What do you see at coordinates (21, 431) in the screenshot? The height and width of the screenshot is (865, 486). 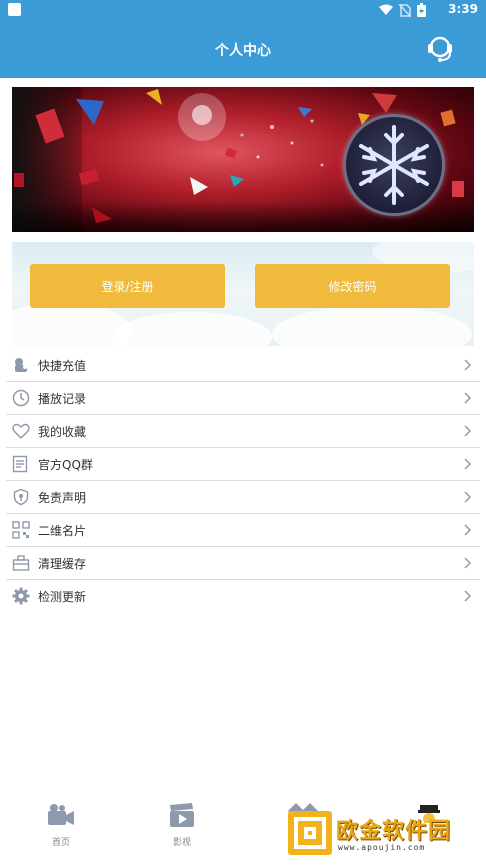 I see `heart-icon` at bounding box center [21, 431].